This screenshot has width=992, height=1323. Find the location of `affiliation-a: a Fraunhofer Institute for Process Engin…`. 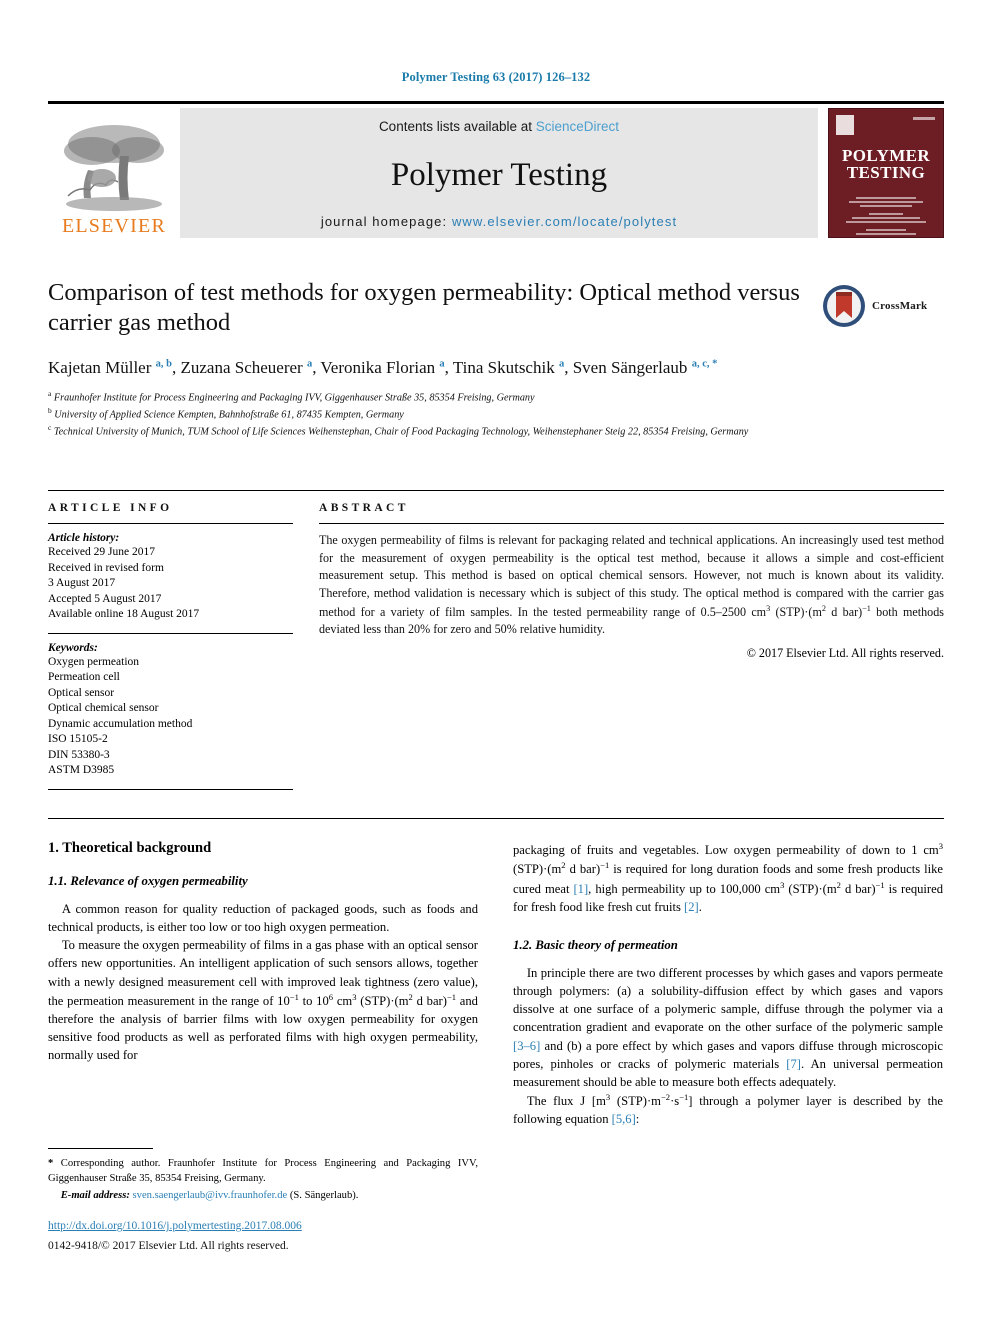

affiliation-a: a Fraunhofer Institute for Process Engin… is located at coordinates (496, 397).